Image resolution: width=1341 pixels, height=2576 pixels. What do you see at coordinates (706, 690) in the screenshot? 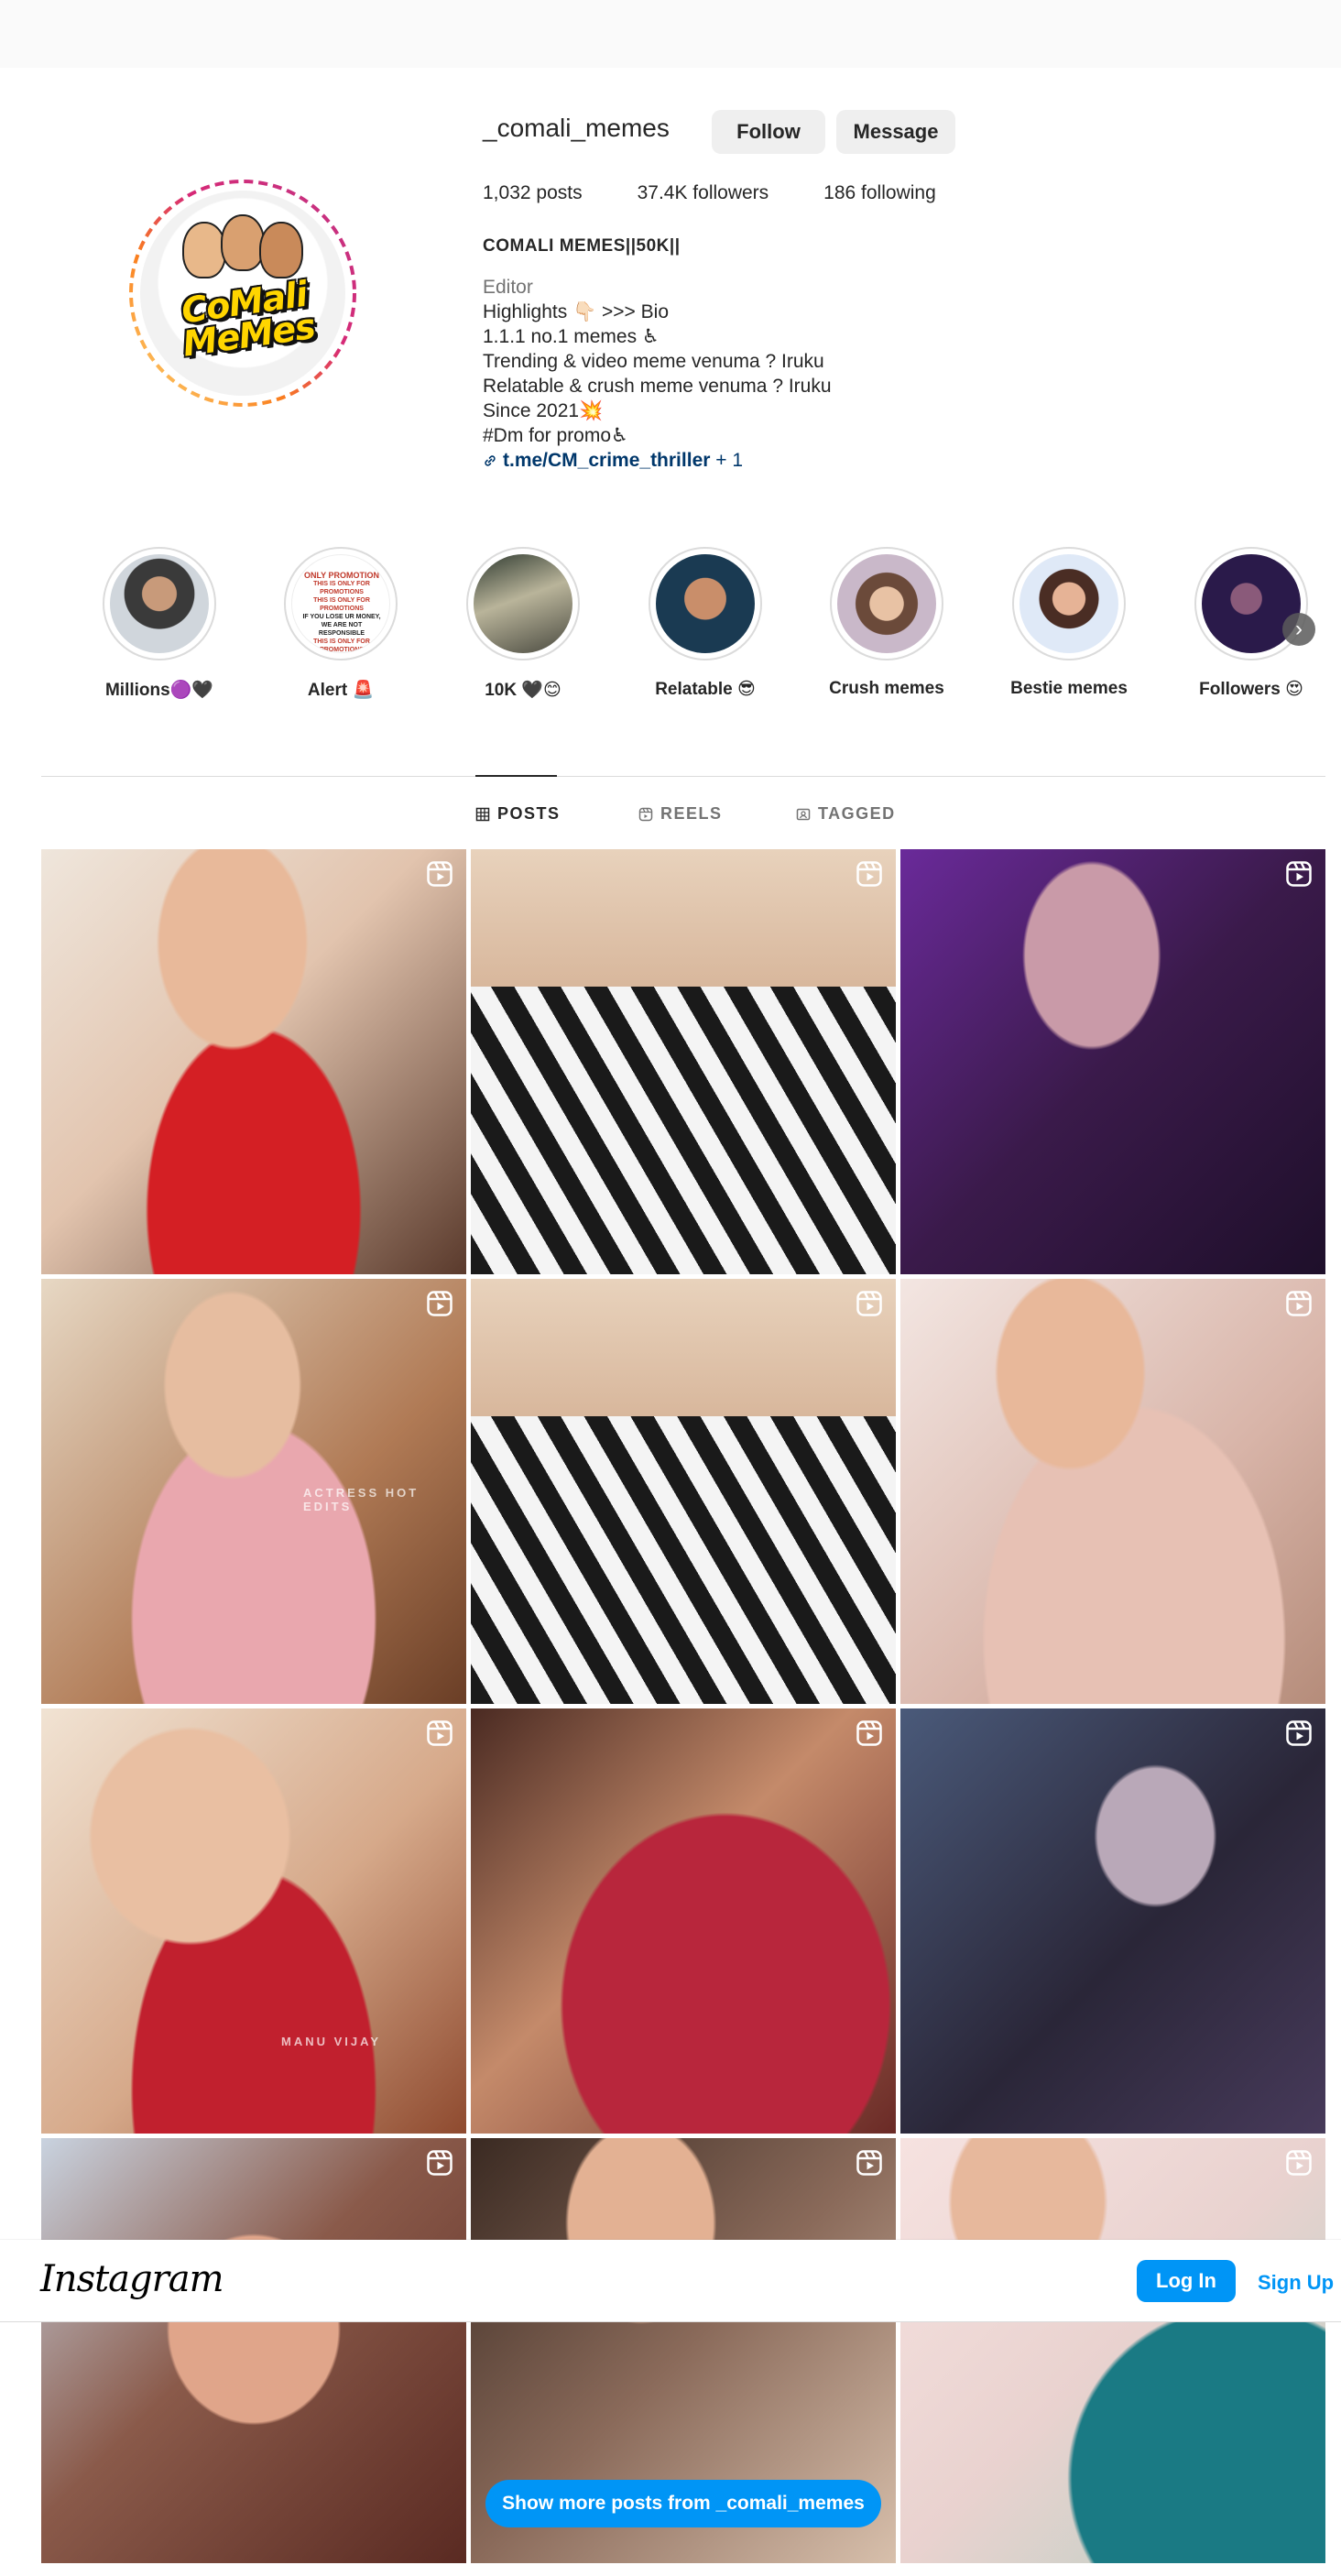
I see `highlight-label: Relatable 😎` at bounding box center [706, 690].